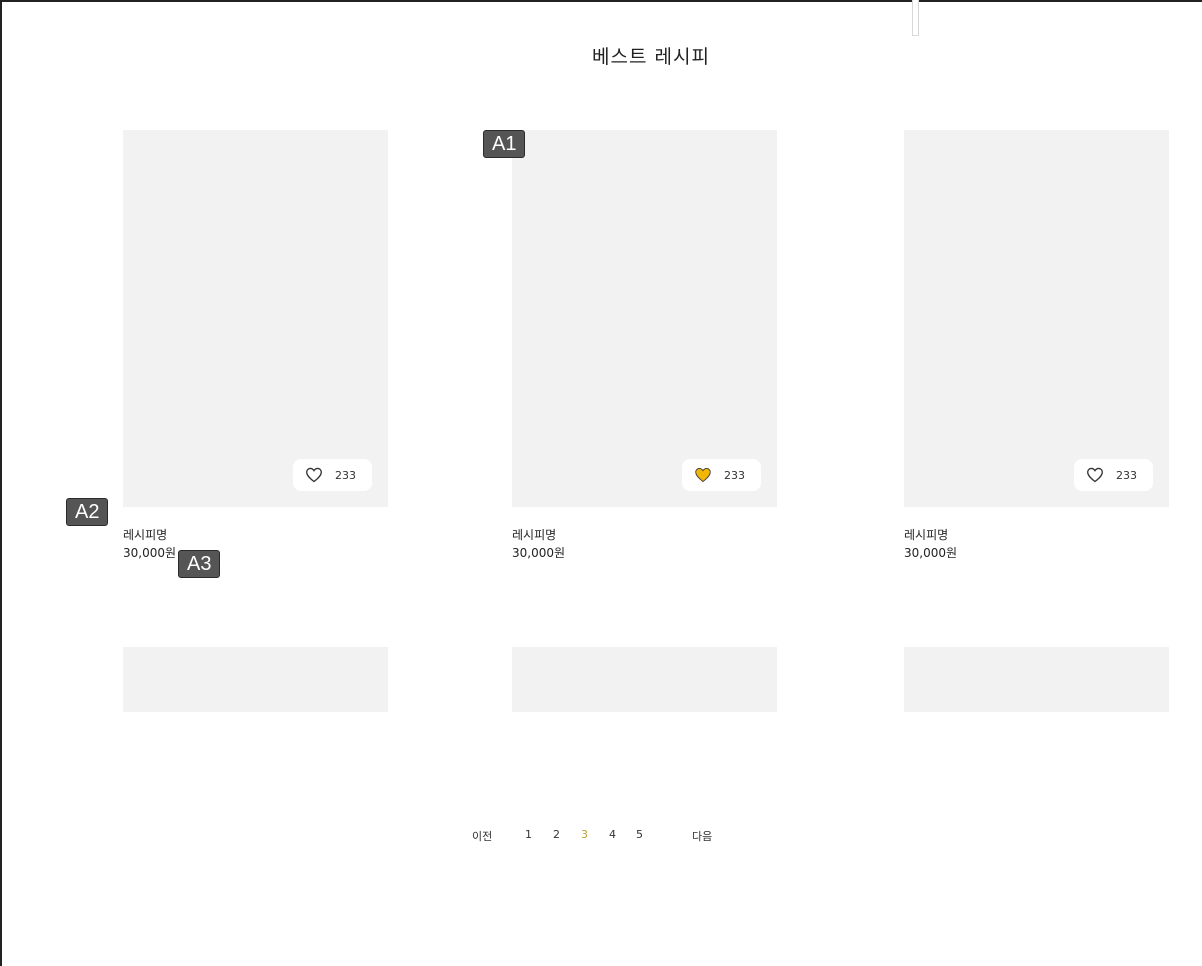  Describe the element at coordinates (482, 836) in the screenshot. I see `prev-page-link: 이전` at that location.